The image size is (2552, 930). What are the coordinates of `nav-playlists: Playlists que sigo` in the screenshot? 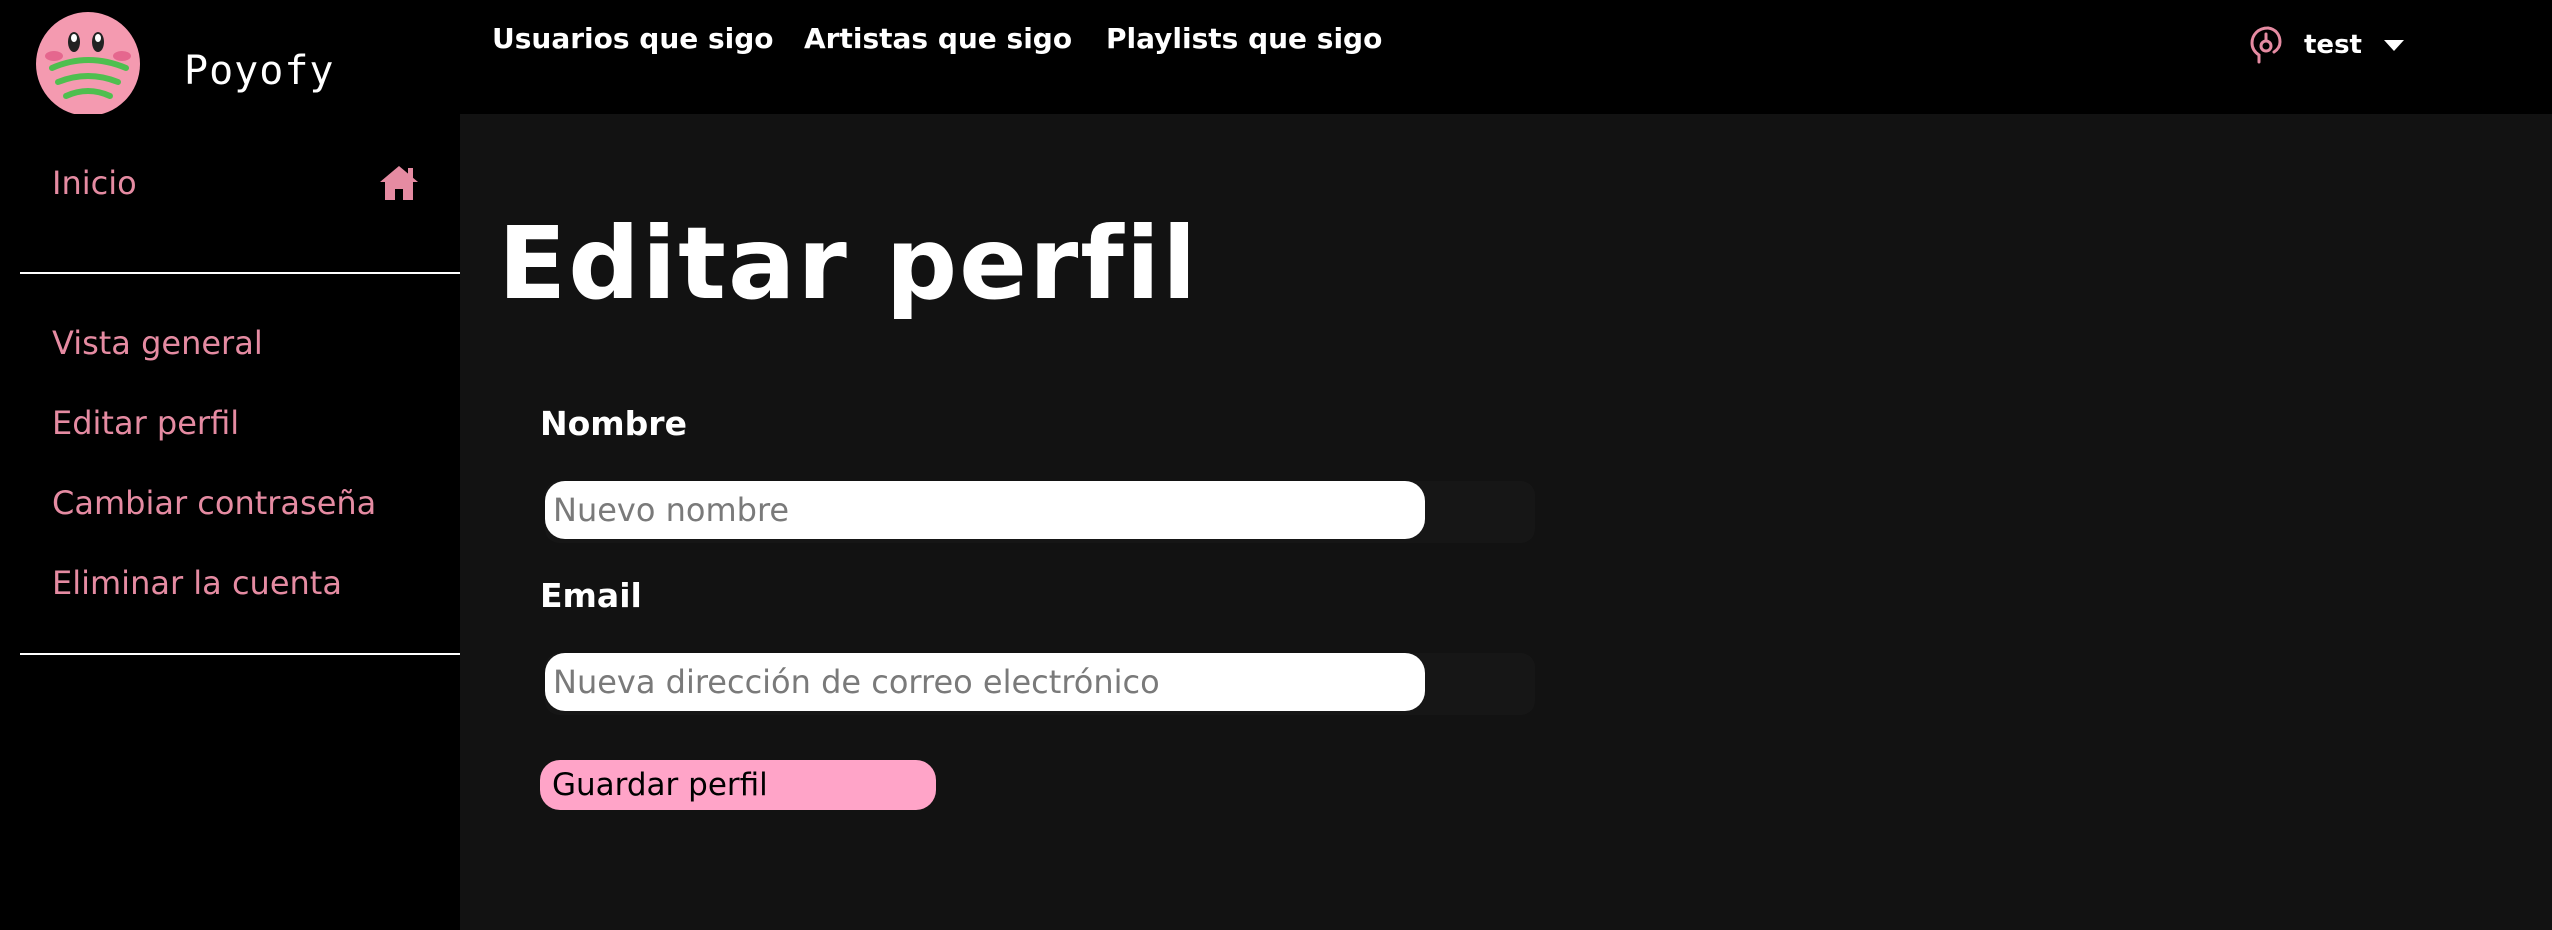 It's located at (1244, 38).